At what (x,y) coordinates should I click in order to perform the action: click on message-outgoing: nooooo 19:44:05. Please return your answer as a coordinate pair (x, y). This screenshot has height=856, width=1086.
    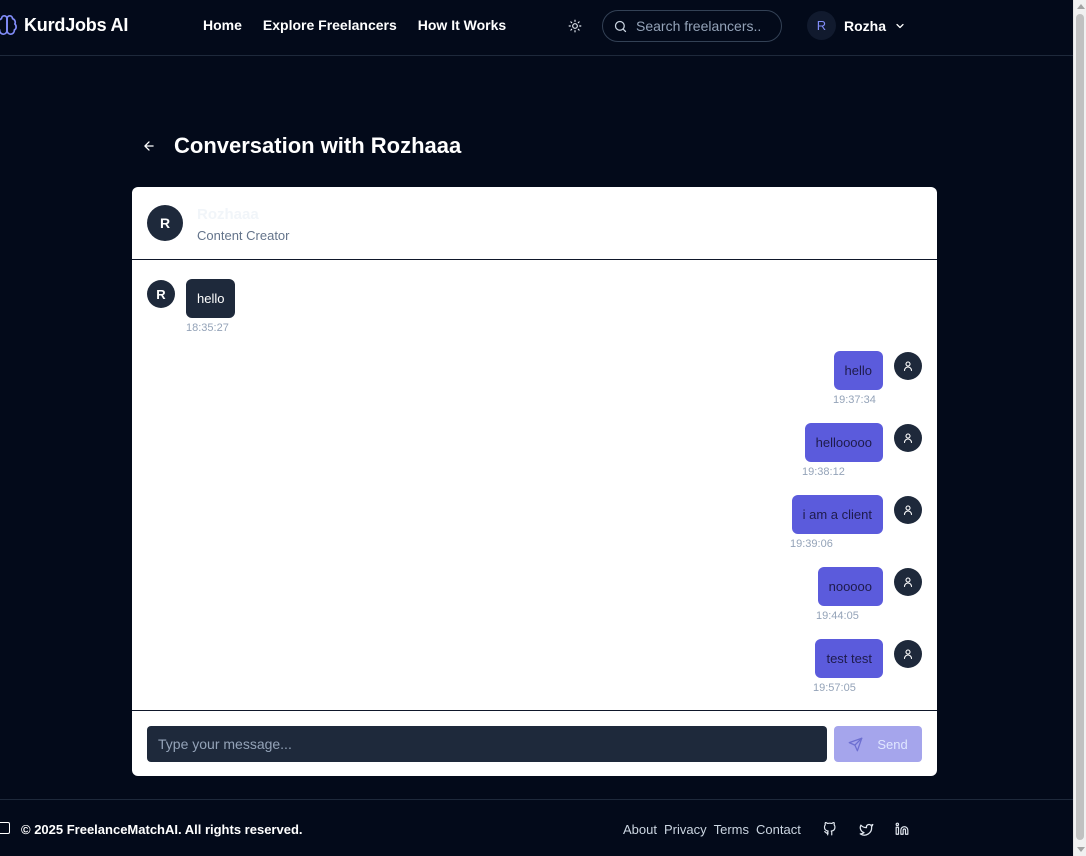
    Looking at the image, I should click on (534, 585).